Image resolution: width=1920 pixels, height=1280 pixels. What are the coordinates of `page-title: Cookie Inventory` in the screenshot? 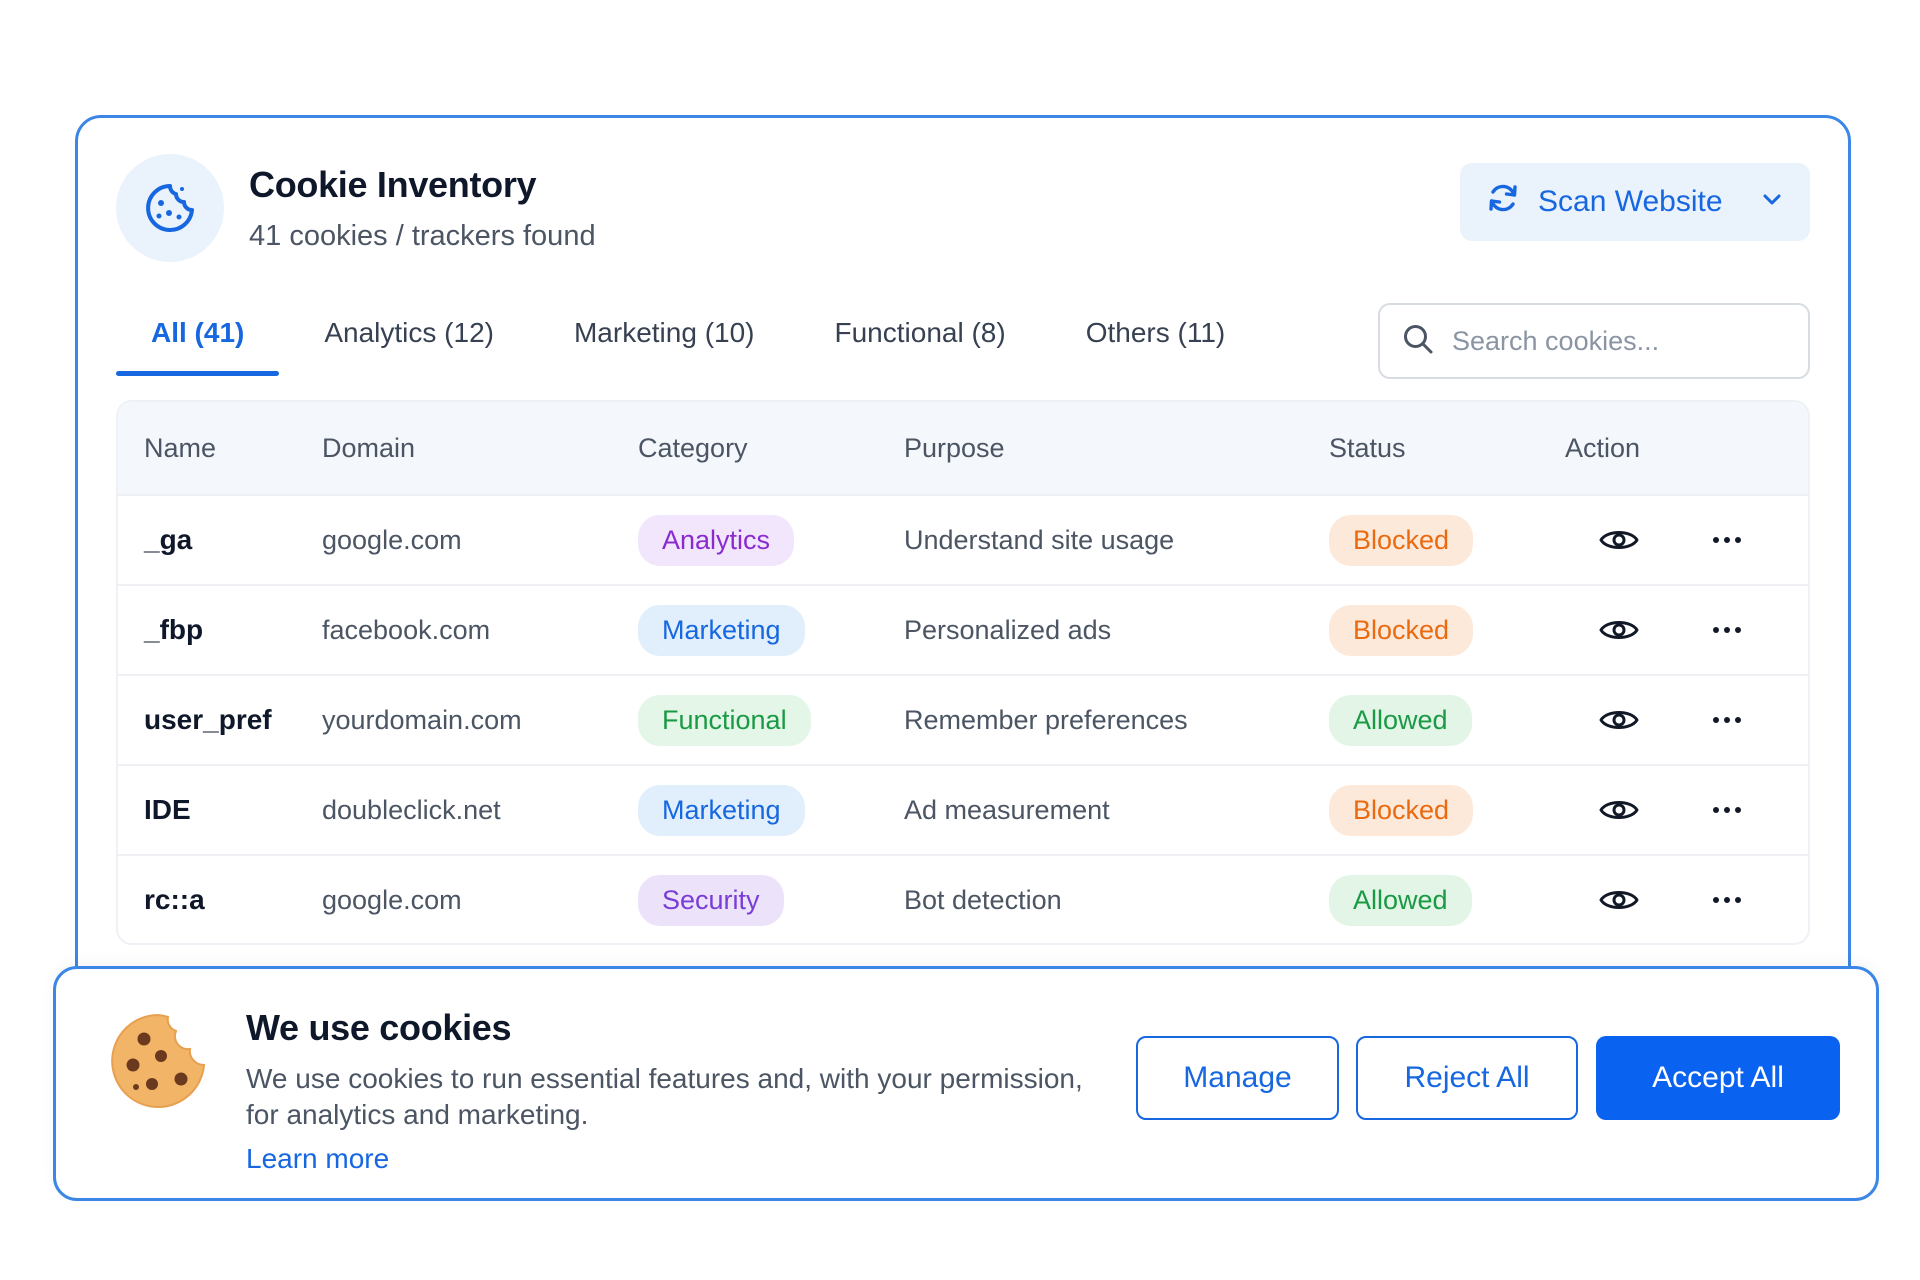 It's located at (393, 184).